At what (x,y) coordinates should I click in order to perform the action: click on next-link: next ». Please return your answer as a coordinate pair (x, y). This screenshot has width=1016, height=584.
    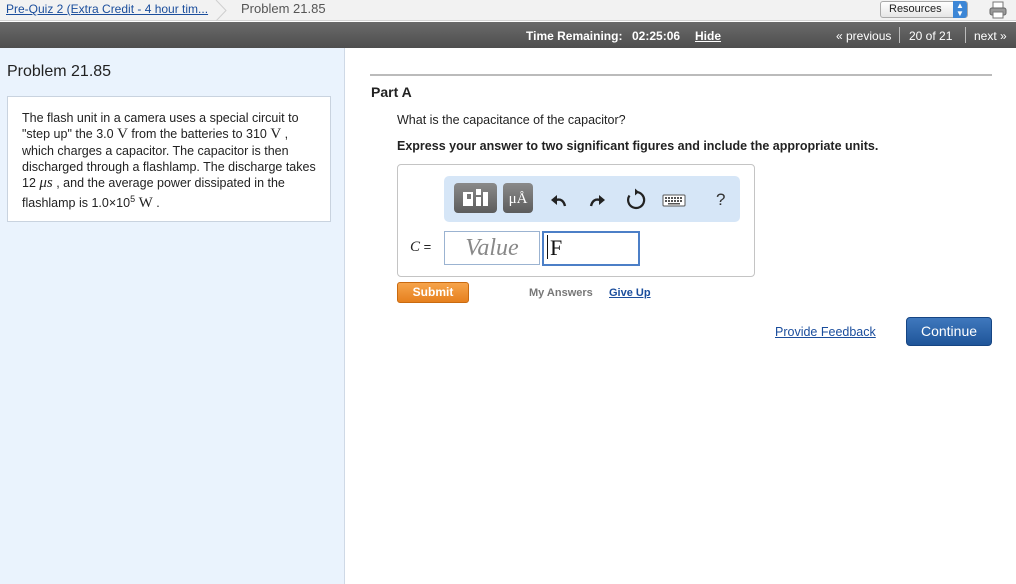
    Looking at the image, I should click on (990, 36).